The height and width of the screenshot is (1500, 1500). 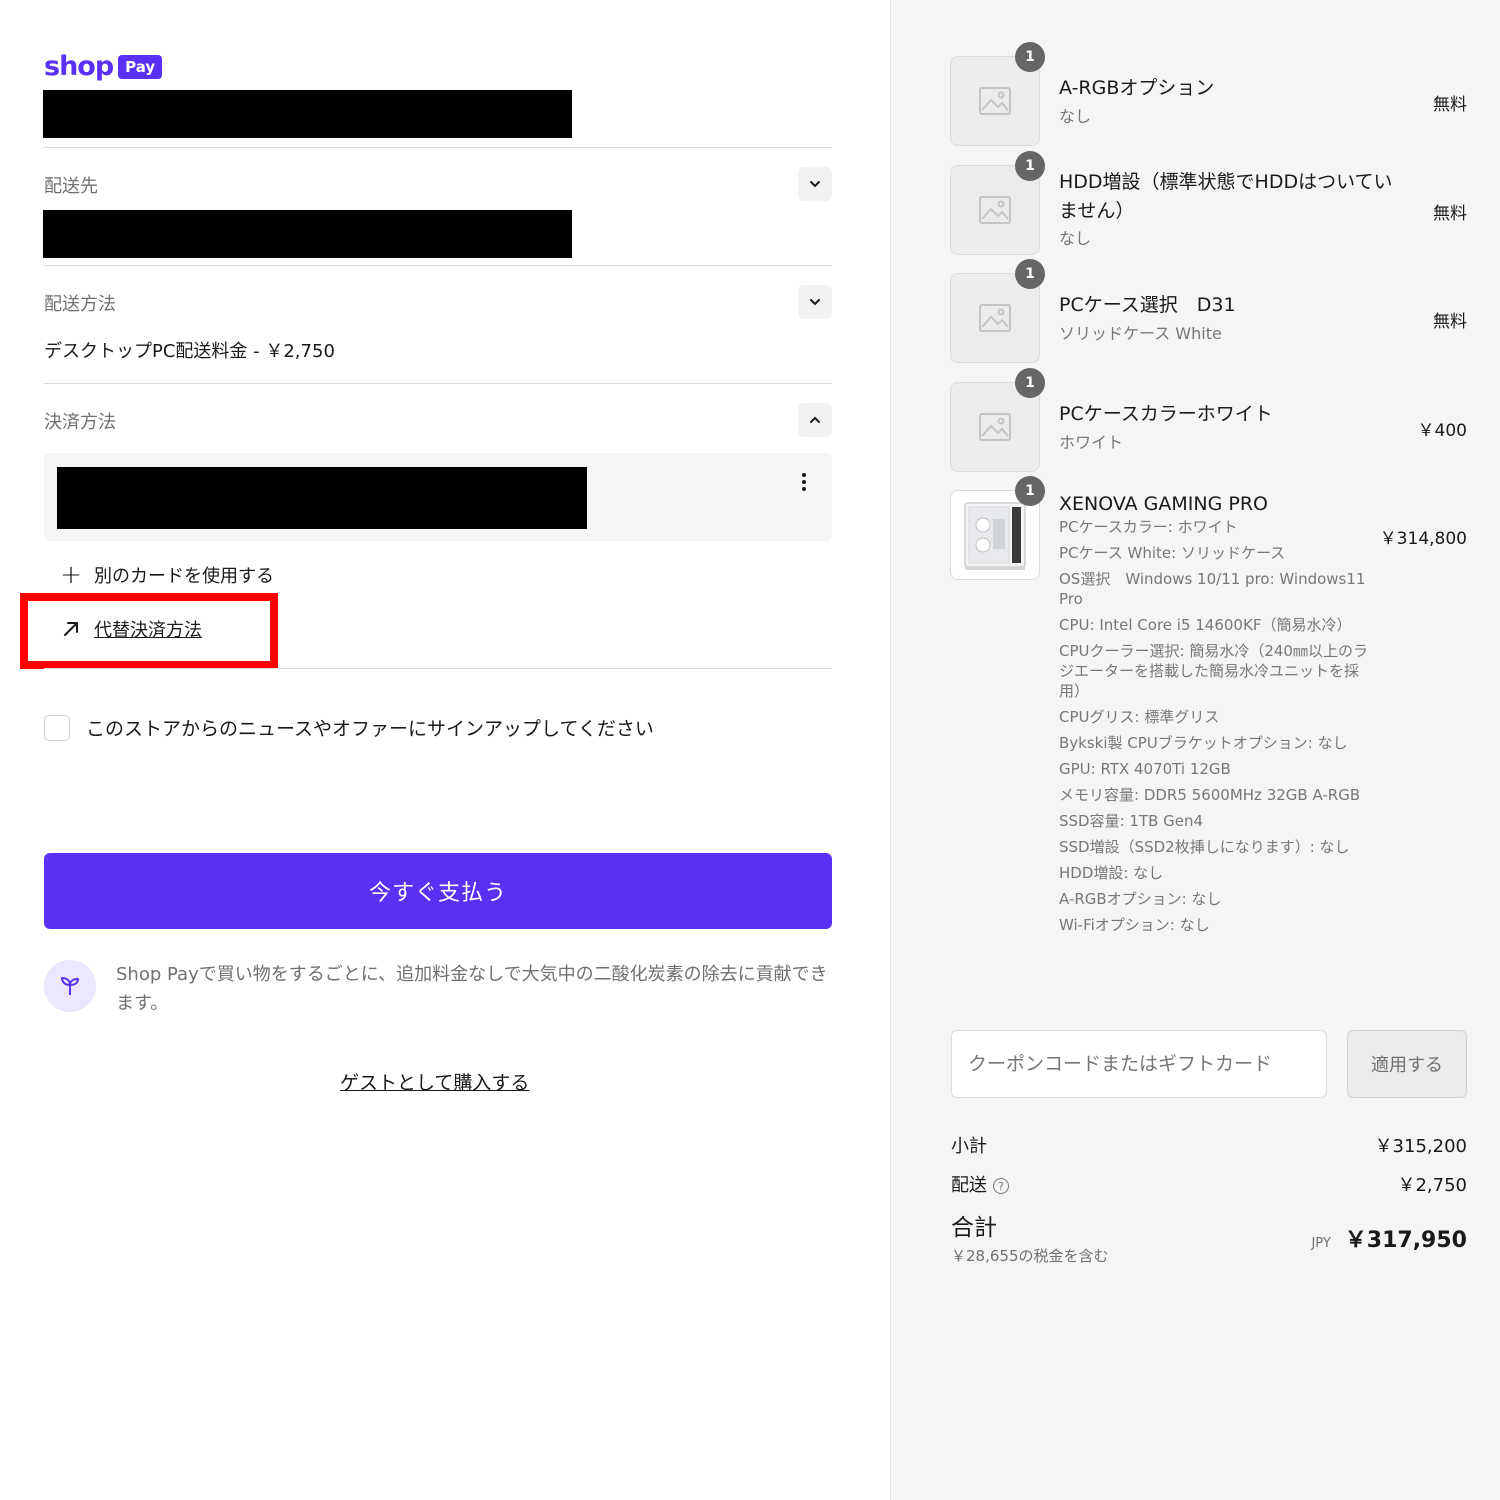 I want to click on highlight-box, so click(x=149, y=631).